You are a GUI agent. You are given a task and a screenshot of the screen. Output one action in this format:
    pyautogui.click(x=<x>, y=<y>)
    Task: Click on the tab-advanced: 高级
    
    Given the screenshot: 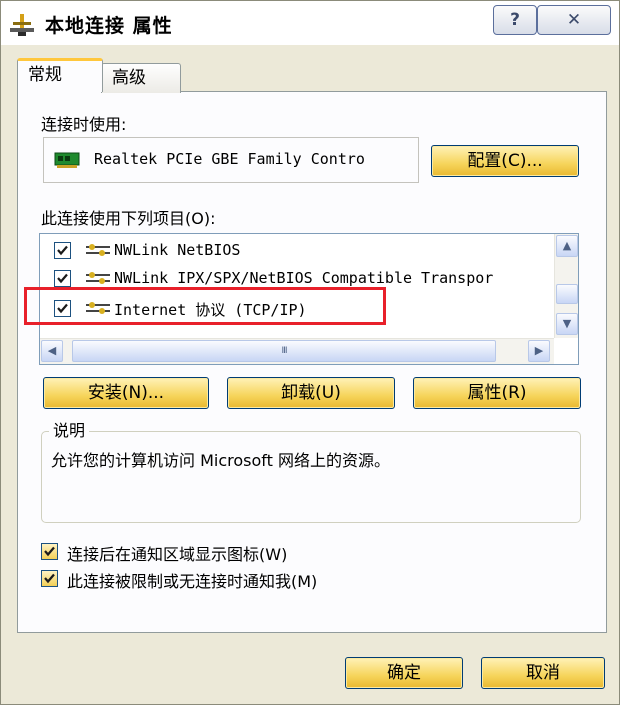 What is the action you would take?
    pyautogui.click(x=141, y=78)
    